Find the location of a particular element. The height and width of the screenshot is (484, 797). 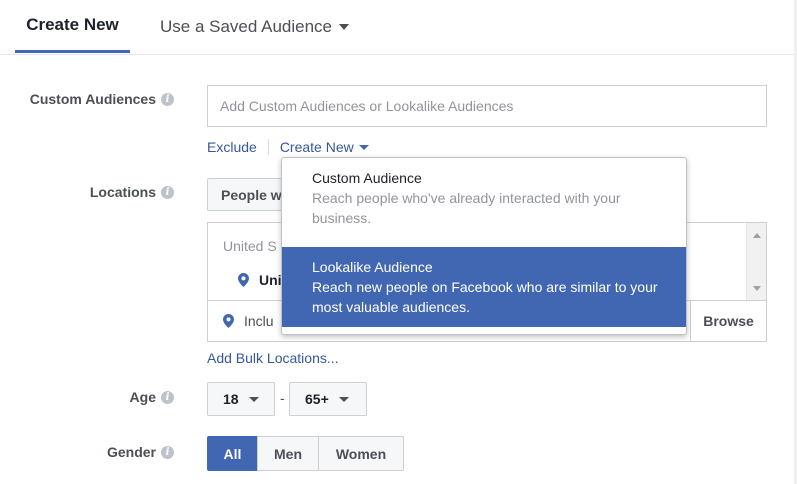

age-min-value: 18 is located at coordinates (231, 399).